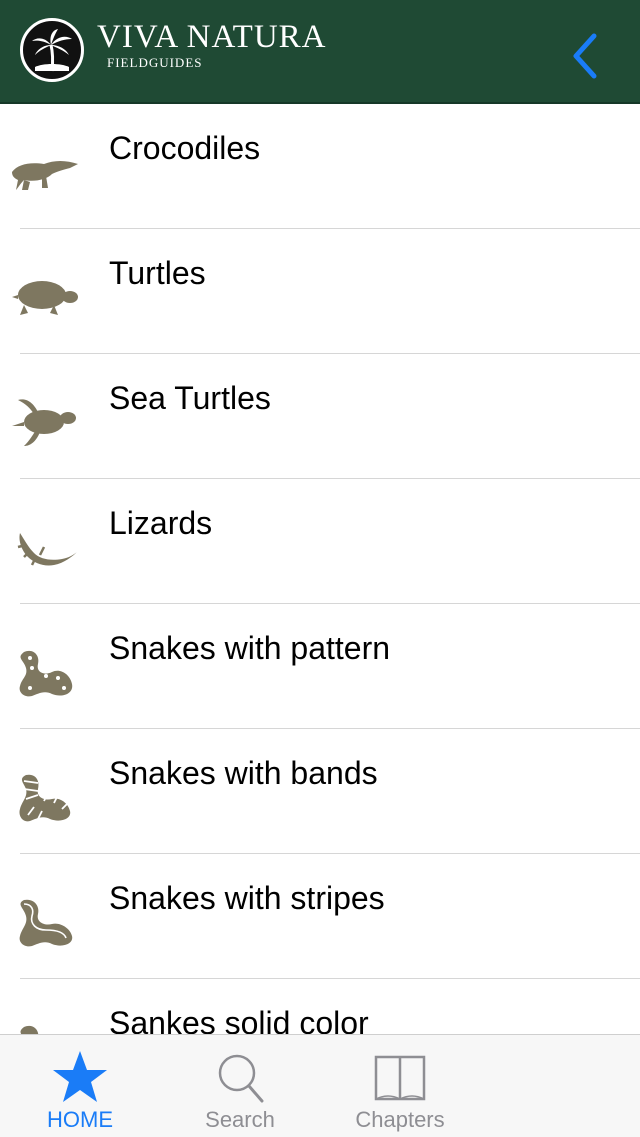 Image resolution: width=640 pixels, height=1137 pixels. Describe the element at coordinates (241, 1078) in the screenshot. I see `search-icon` at that location.